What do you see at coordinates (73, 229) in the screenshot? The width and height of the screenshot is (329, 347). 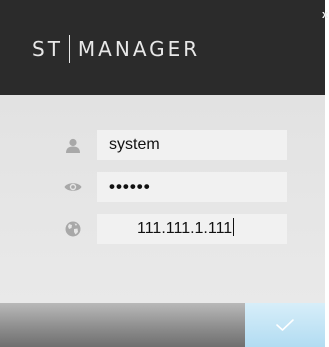 I see `globe-icon` at bounding box center [73, 229].